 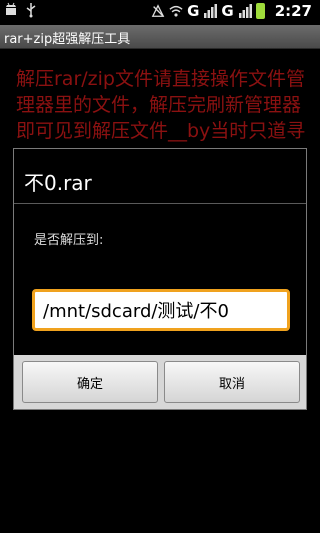 I want to click on app-title-bar: rar+zip超强解压工具, so click(x=160, y=37).